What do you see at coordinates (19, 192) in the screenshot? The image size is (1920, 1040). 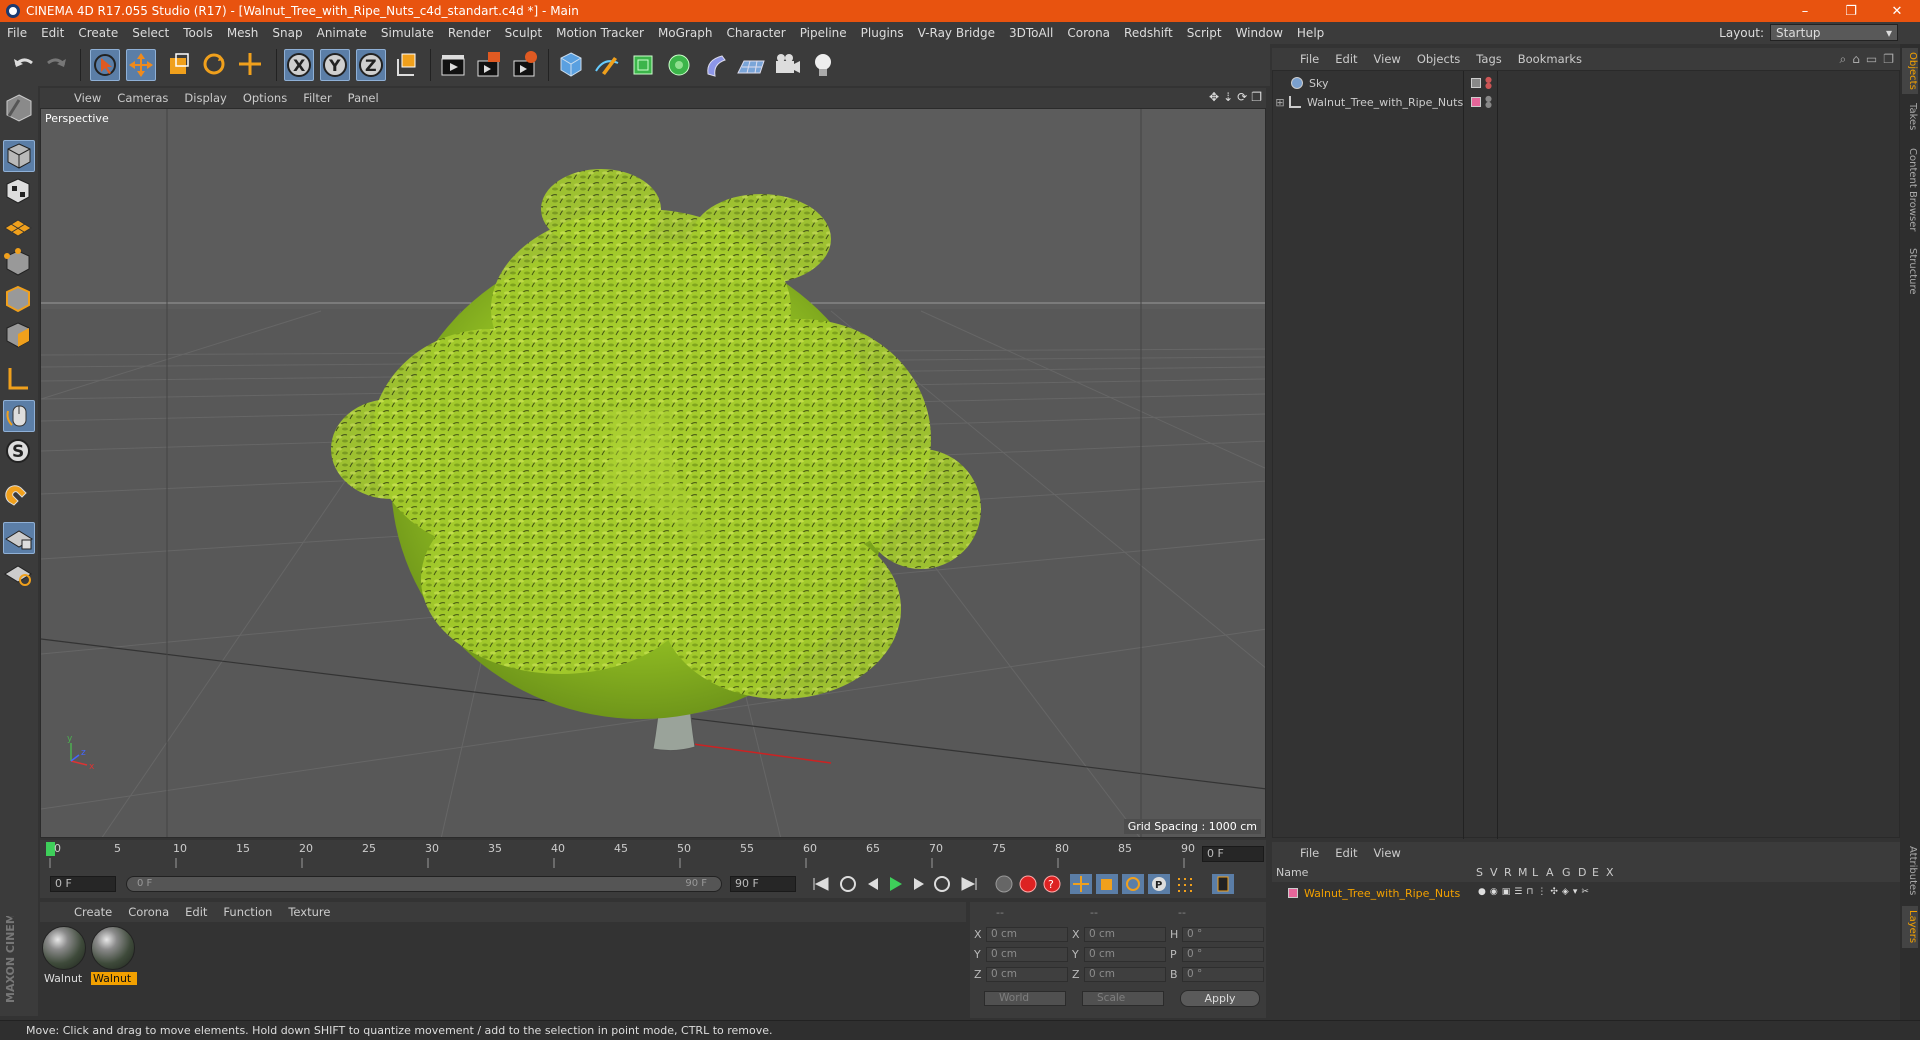 I see `texture-mode-button` at bounding box center [19, 192].